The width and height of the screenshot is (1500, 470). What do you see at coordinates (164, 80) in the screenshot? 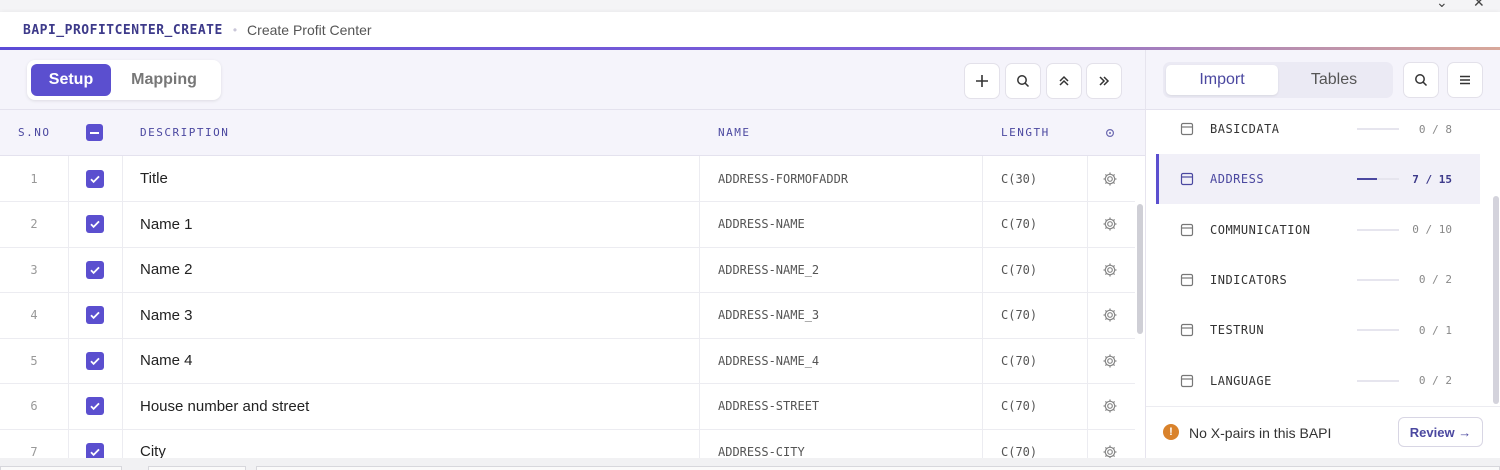
I see `tab-mapping: Mapping` at bounding box center [164, 80].